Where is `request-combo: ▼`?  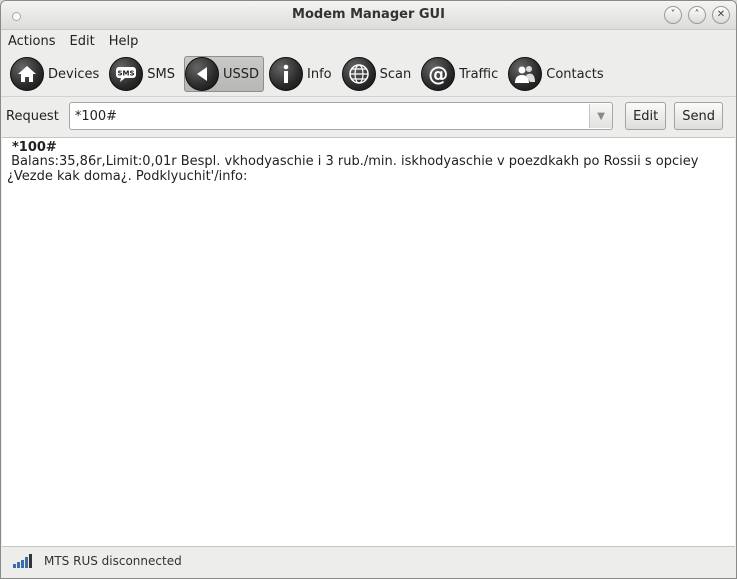 request-combo: ▼ is located at coordinates (341, 116).